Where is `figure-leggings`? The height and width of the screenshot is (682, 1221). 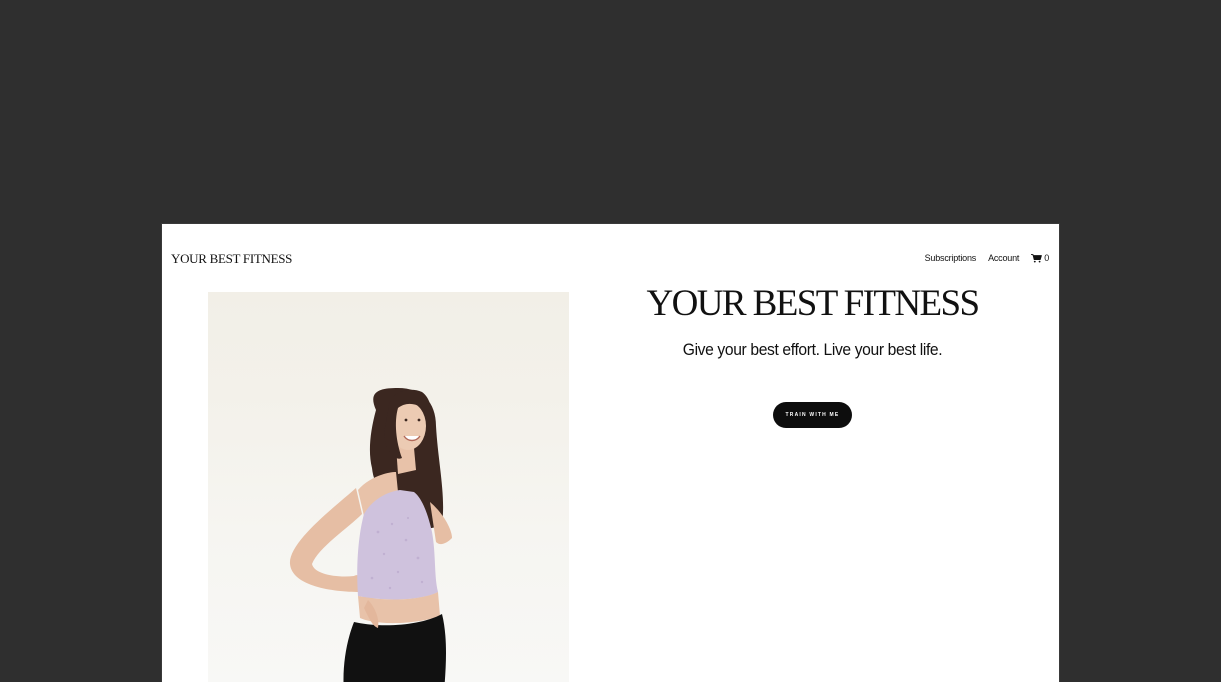 figure-leggings is located at coordinates (394, 648).